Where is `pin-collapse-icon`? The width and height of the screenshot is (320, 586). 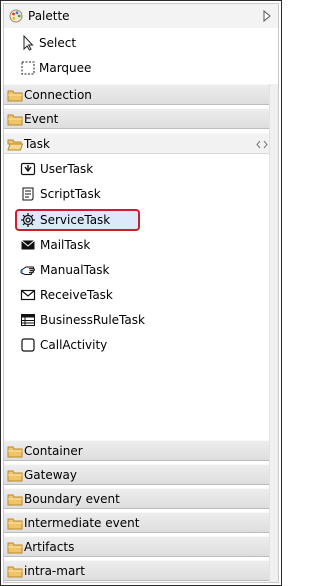
pin-collapse-icon is located at coordinates (262, 144).